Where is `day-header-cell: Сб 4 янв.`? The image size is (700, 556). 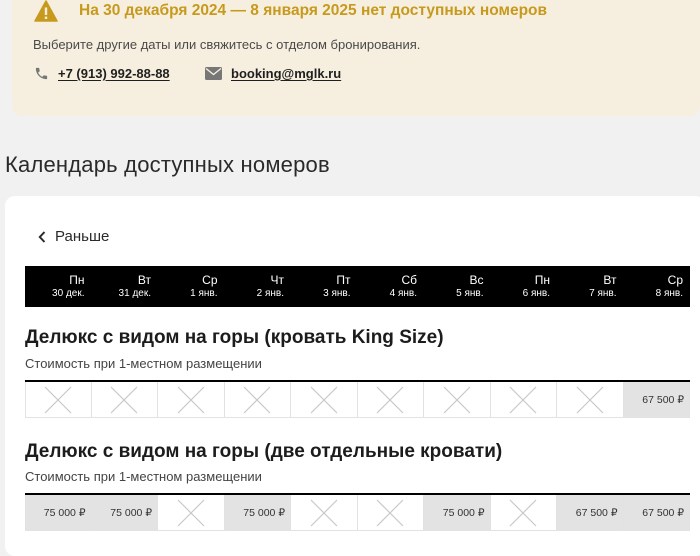
day-header-cell: Сб 4 янв. is located at coordinates (391, 286).